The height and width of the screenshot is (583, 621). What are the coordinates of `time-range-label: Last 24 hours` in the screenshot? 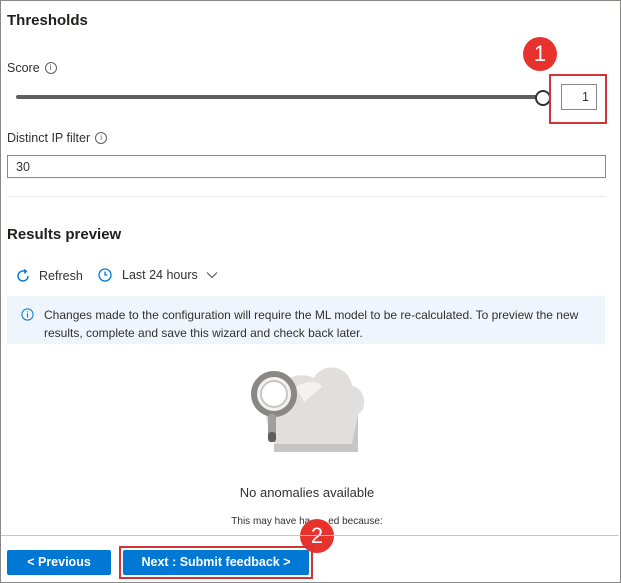 It's located at (160, 275).